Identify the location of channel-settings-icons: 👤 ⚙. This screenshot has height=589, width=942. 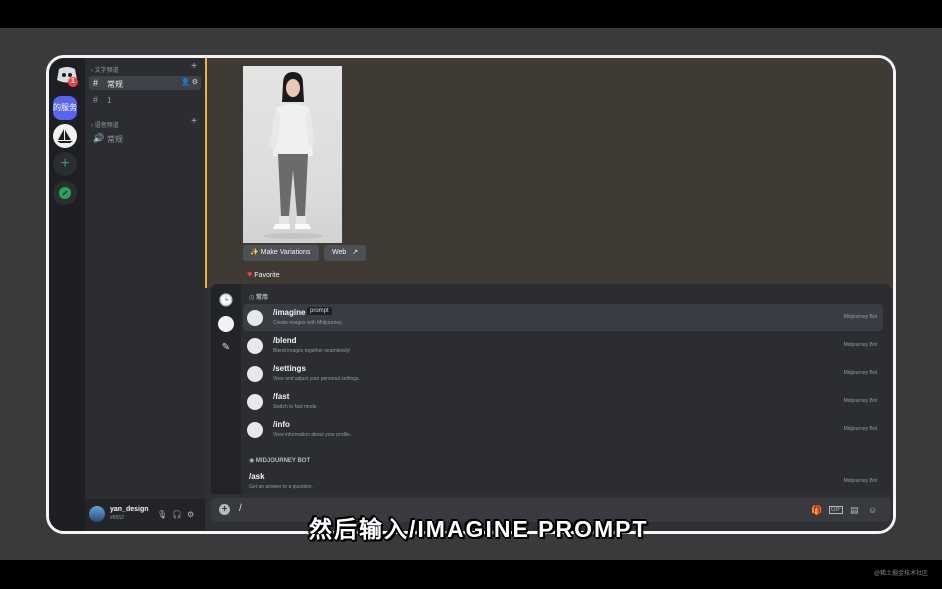
(189, 82).